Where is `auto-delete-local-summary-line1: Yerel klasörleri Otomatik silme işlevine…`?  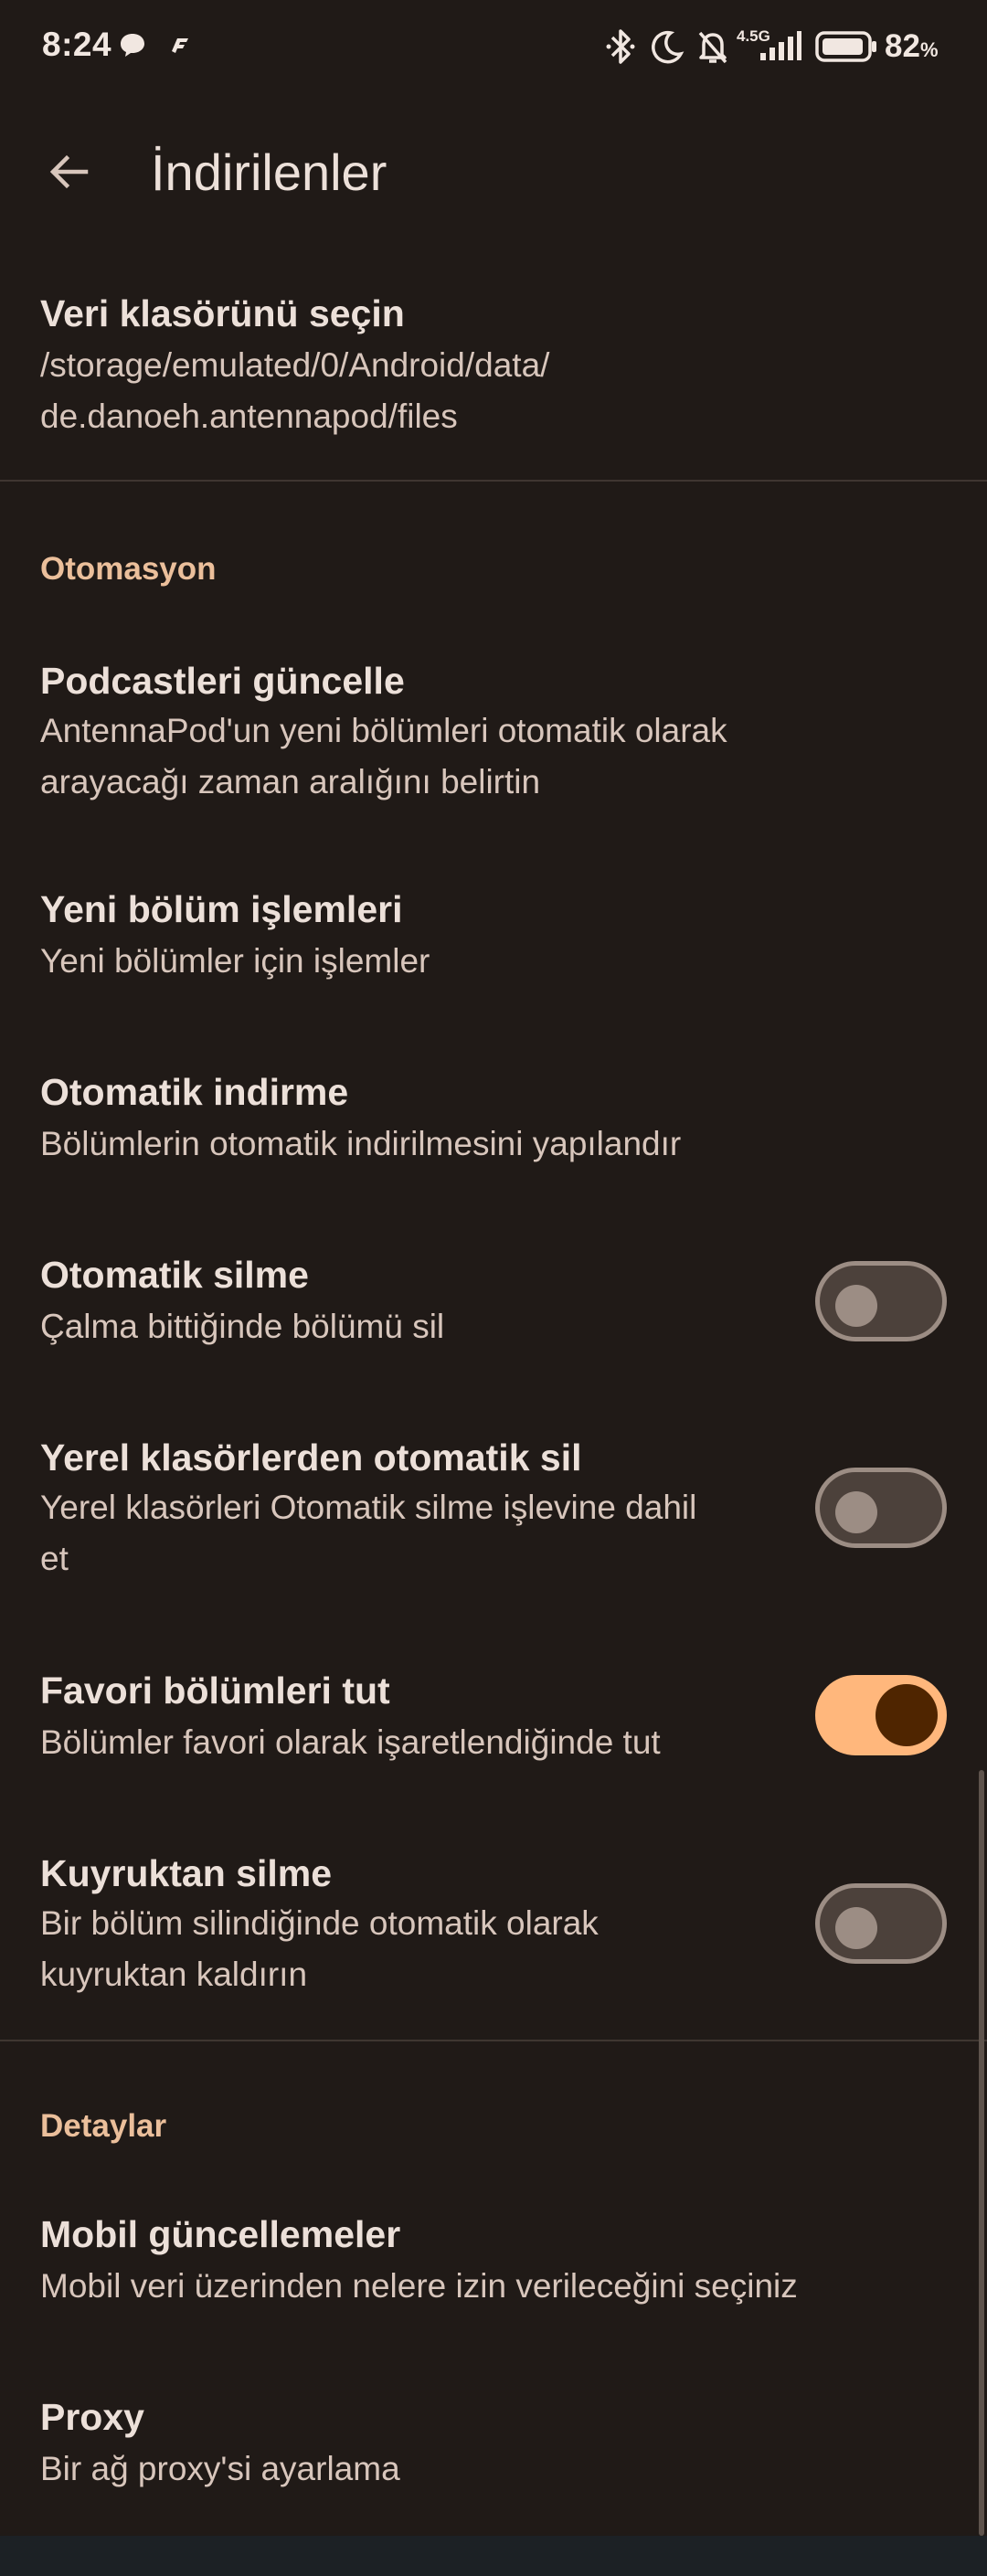 auto-delete-local-summary-line1: Yerel klasörleri Otomatik silme işlevine… is located at coordinates (368, 1507).